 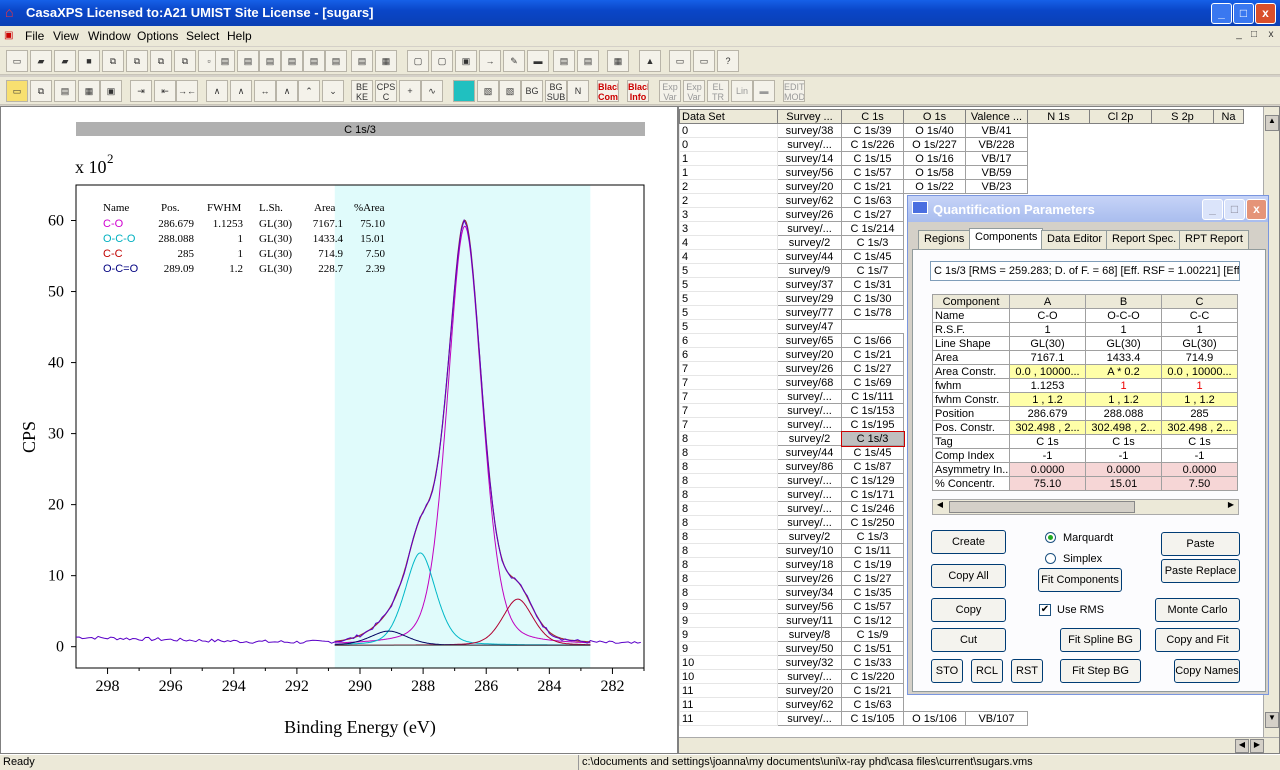 What do you see at coordinates (8, 35) in the screenshot?
I see `doc-icon: ▣` at bounding box center [8, 35].